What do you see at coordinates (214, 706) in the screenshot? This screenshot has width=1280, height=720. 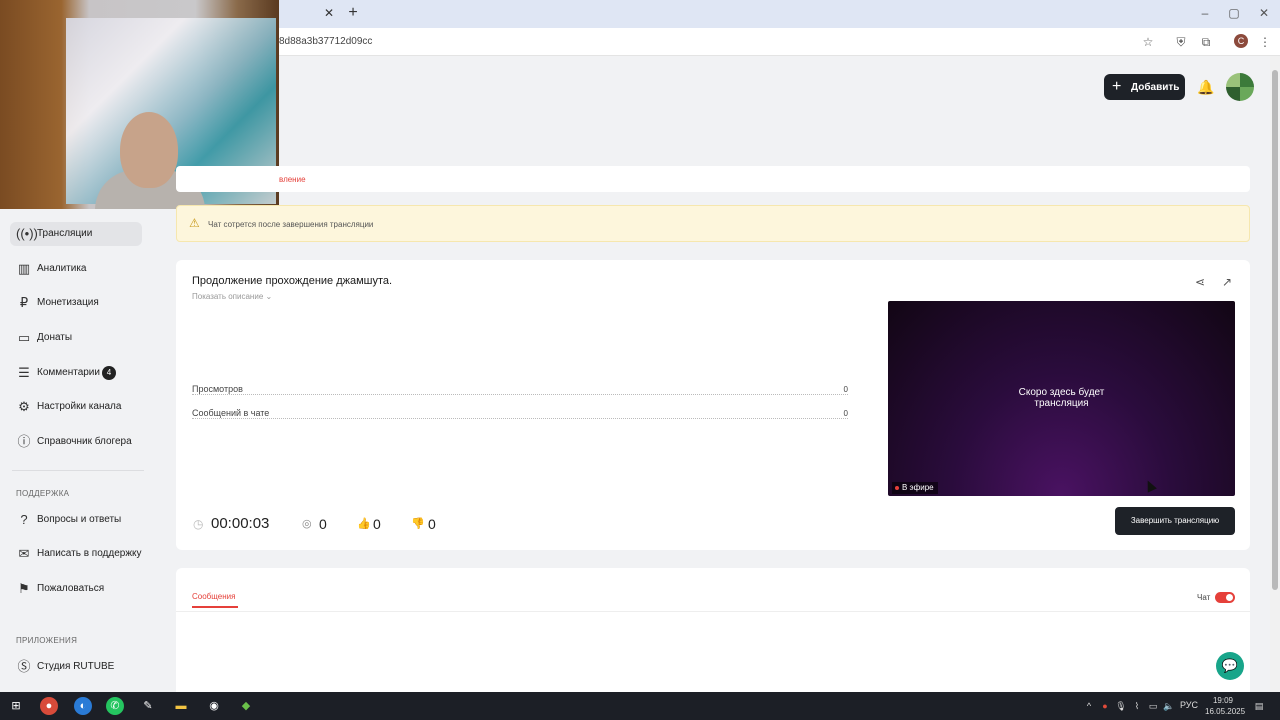 I see `obs-taskbar-icon: ◉` at bounding box center [214, 706].